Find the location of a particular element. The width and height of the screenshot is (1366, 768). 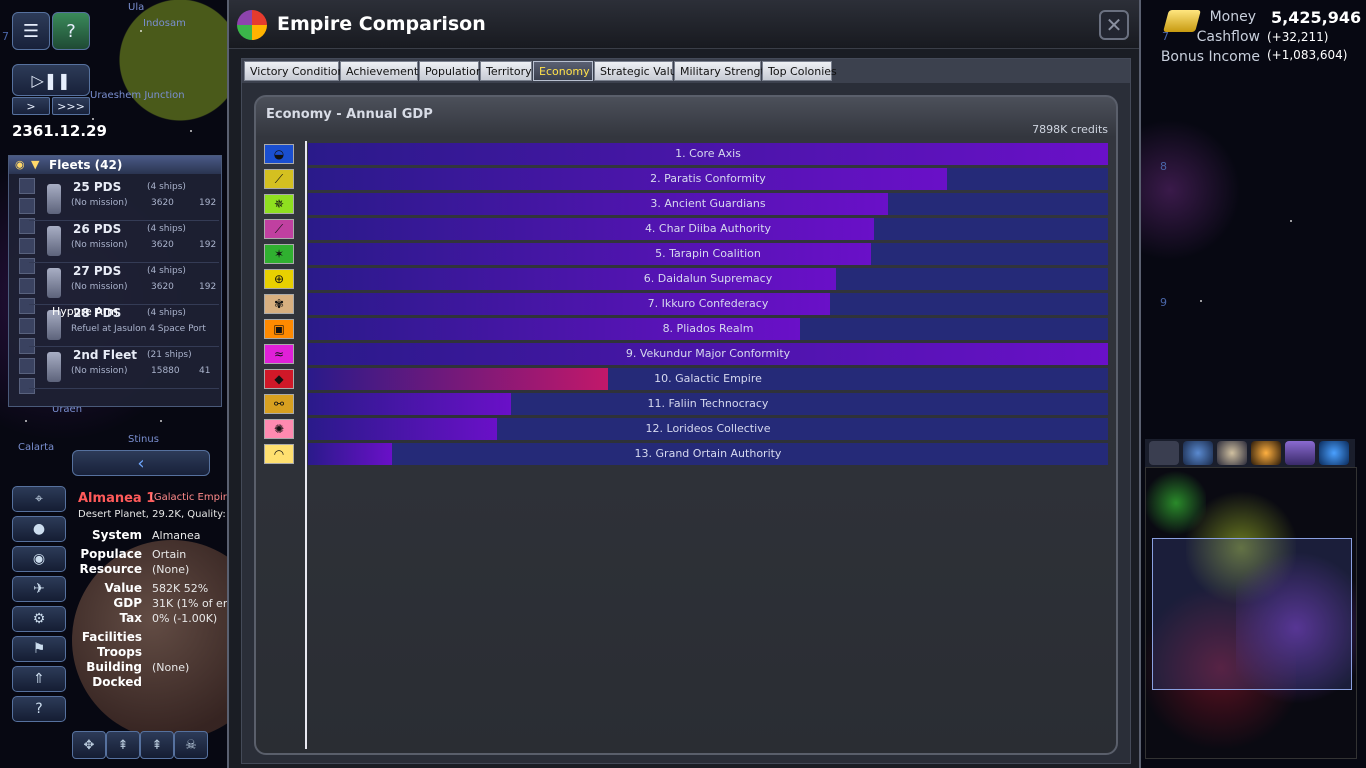

tab-territory: Territory is located at coordinates (506, 71).